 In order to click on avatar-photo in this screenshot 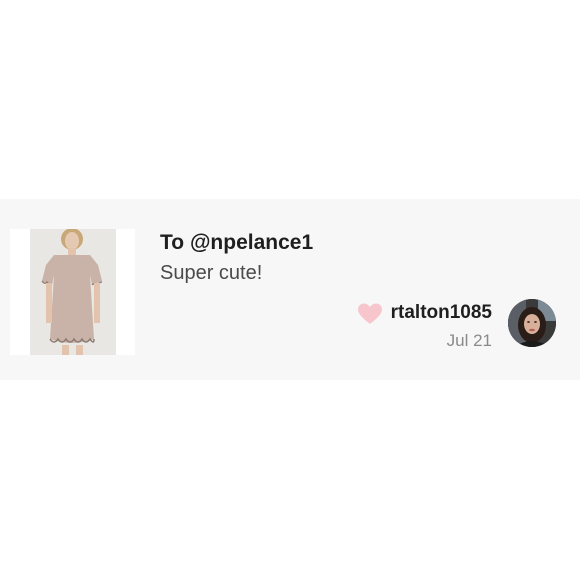, I will do `click(532, 323)`.